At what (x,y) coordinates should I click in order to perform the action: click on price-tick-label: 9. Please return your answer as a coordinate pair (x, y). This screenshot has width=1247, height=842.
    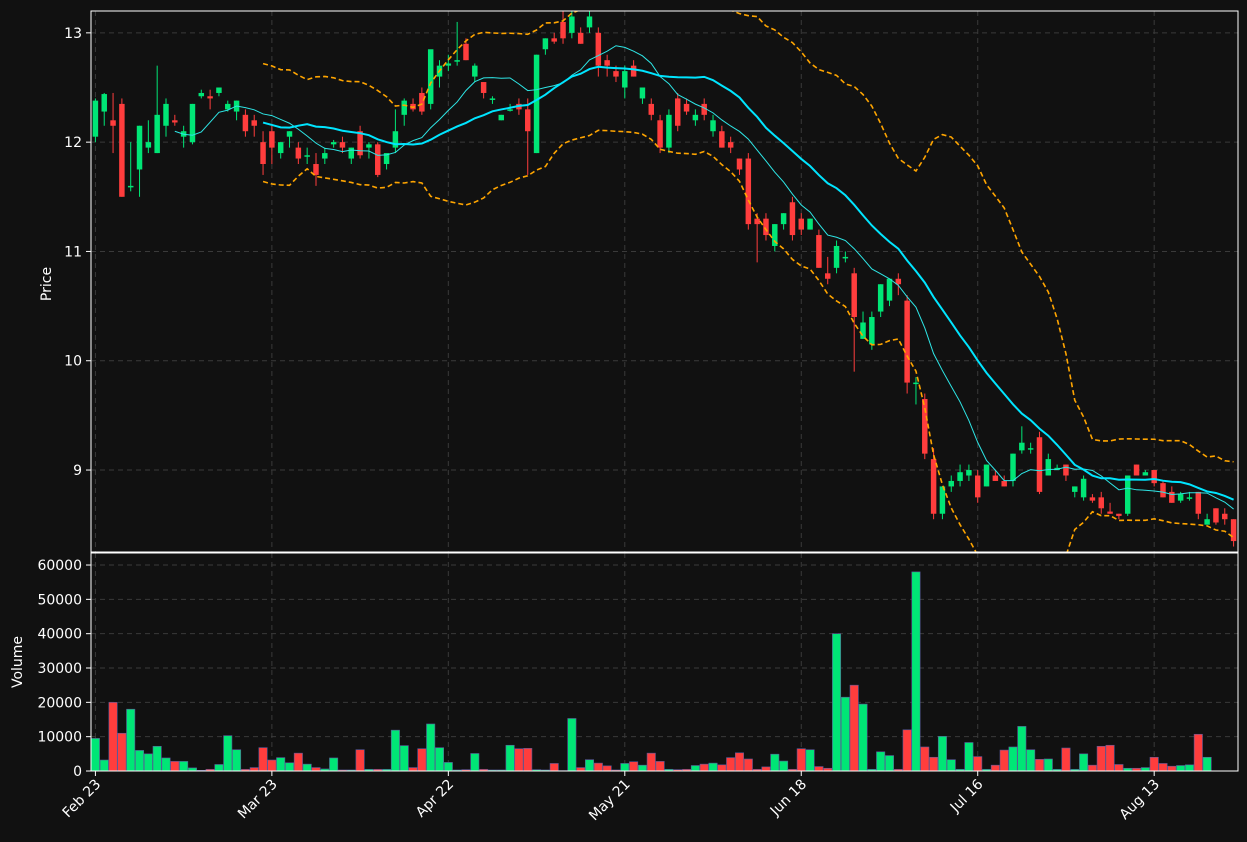
    Looking at the image, I should click on (77, 471).